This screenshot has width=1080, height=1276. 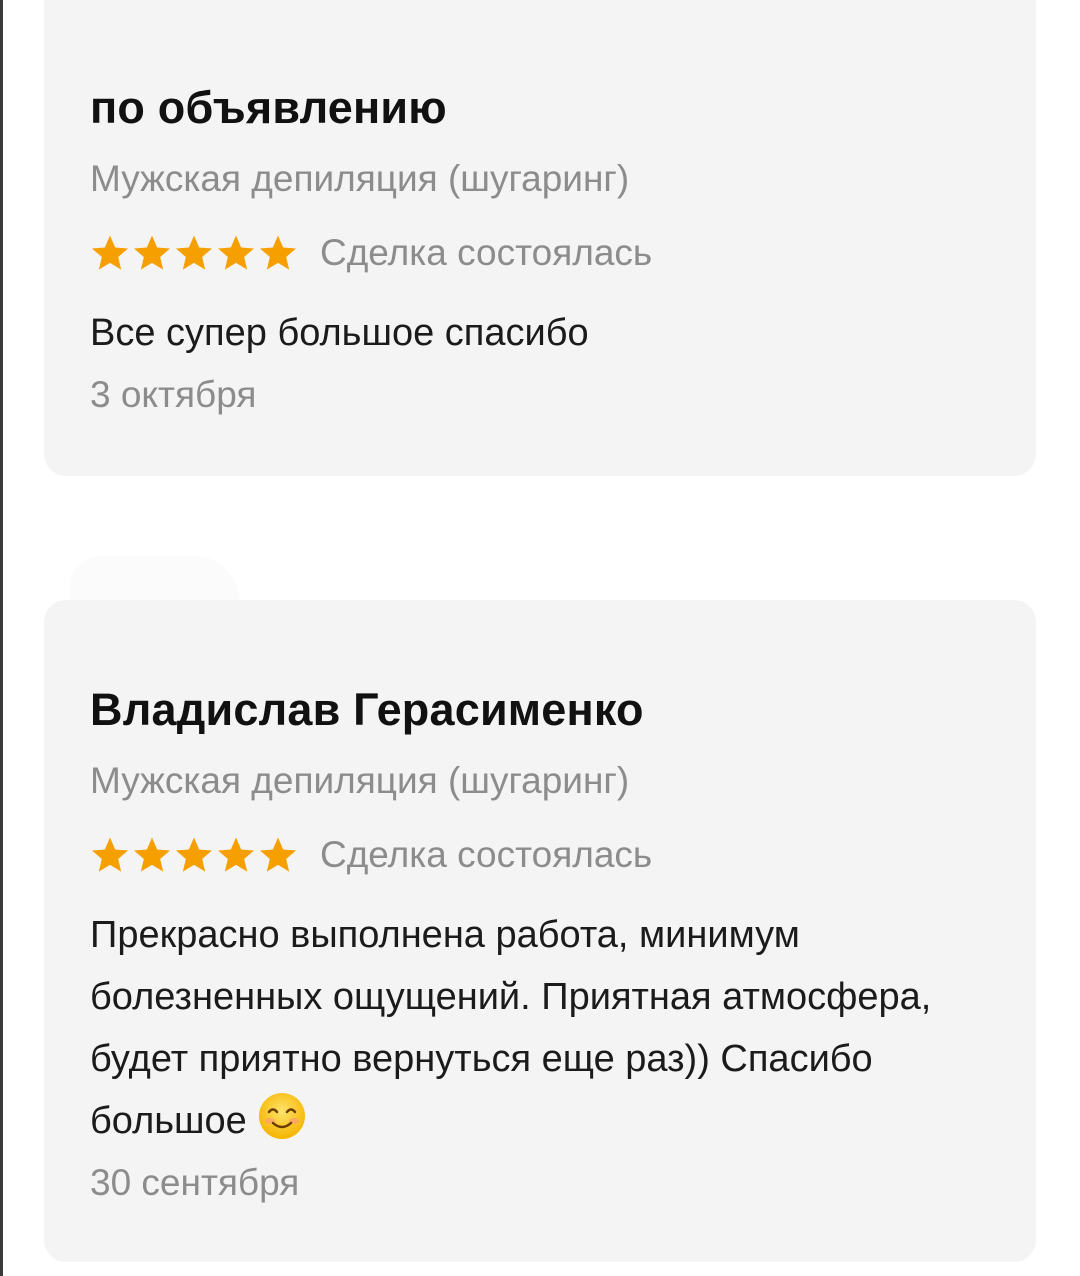 What do you see at coordinates (367, 709) in the screenshot?
I see `review-author: Владислав Герасименко` at bounding box center [367, 709].